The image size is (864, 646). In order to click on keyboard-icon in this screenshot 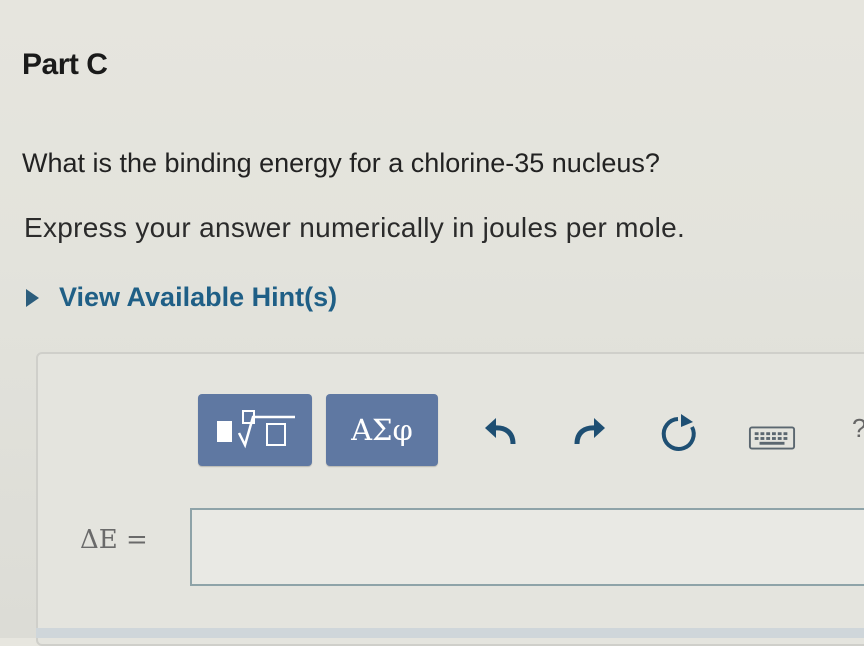, I will do `click(772, 438)`.